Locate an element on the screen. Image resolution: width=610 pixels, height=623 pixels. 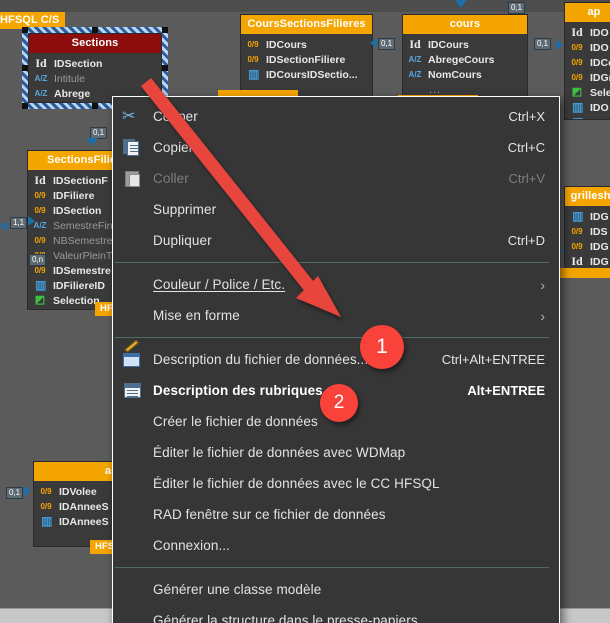
table-row: A/Z NomCours is located at coordinates (465, 74).